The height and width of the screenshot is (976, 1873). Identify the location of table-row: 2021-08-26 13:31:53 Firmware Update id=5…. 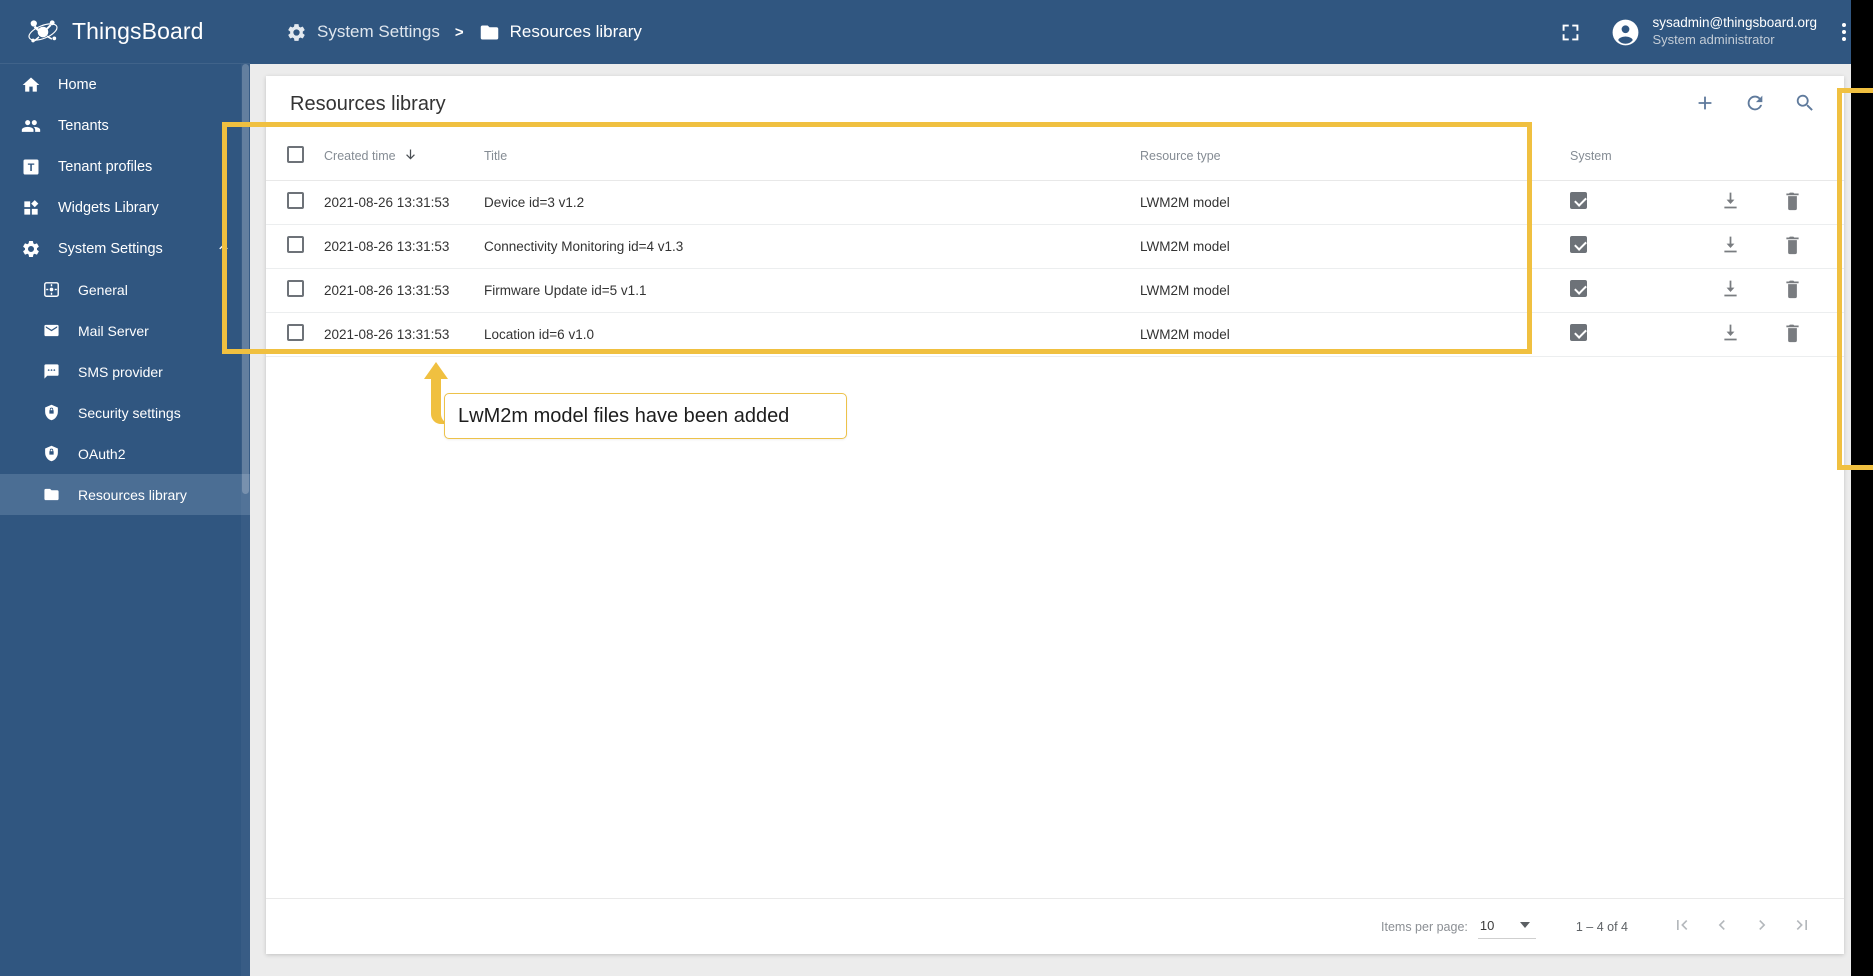
(1055, 290).